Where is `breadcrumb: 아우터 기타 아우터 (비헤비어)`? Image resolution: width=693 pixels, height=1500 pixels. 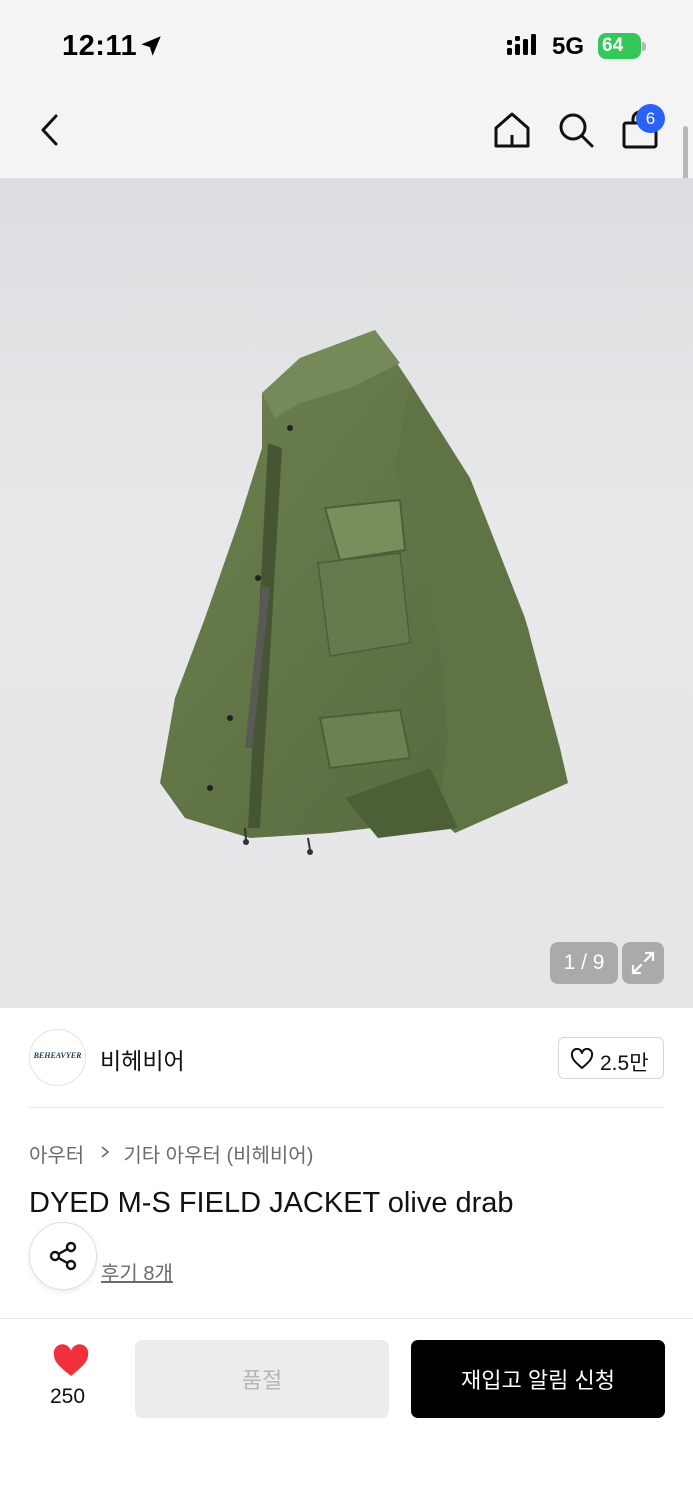 breadcrumb: 아우터 기타 아우터 (비헤비어) is located at coordinates (171, 1153).